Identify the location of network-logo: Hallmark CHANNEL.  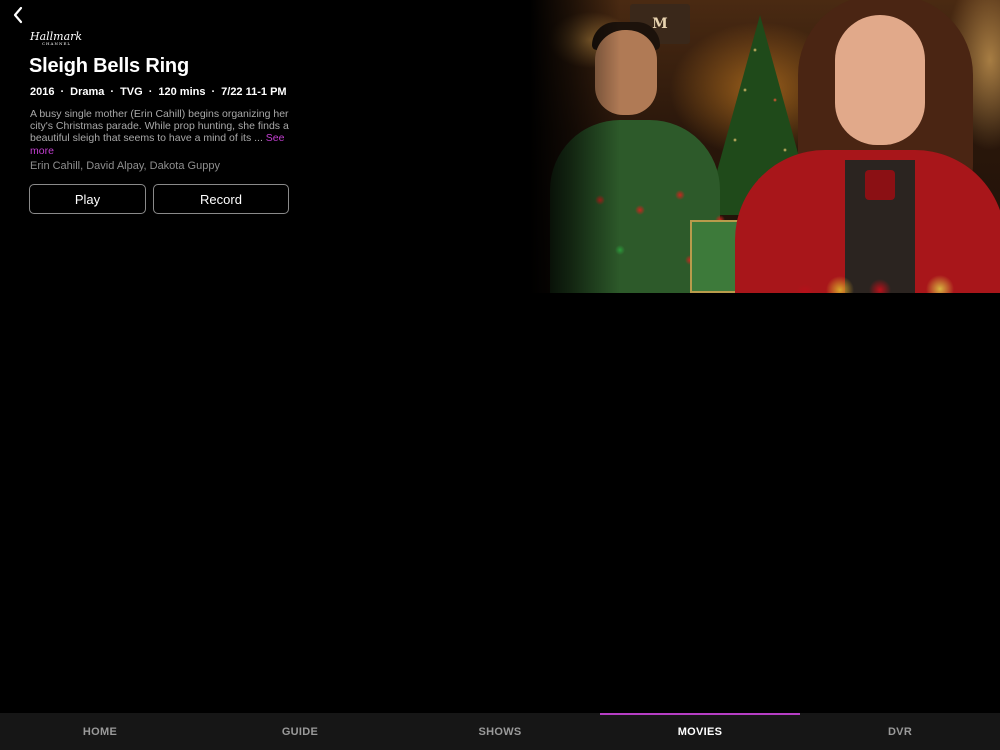
(56, 38).